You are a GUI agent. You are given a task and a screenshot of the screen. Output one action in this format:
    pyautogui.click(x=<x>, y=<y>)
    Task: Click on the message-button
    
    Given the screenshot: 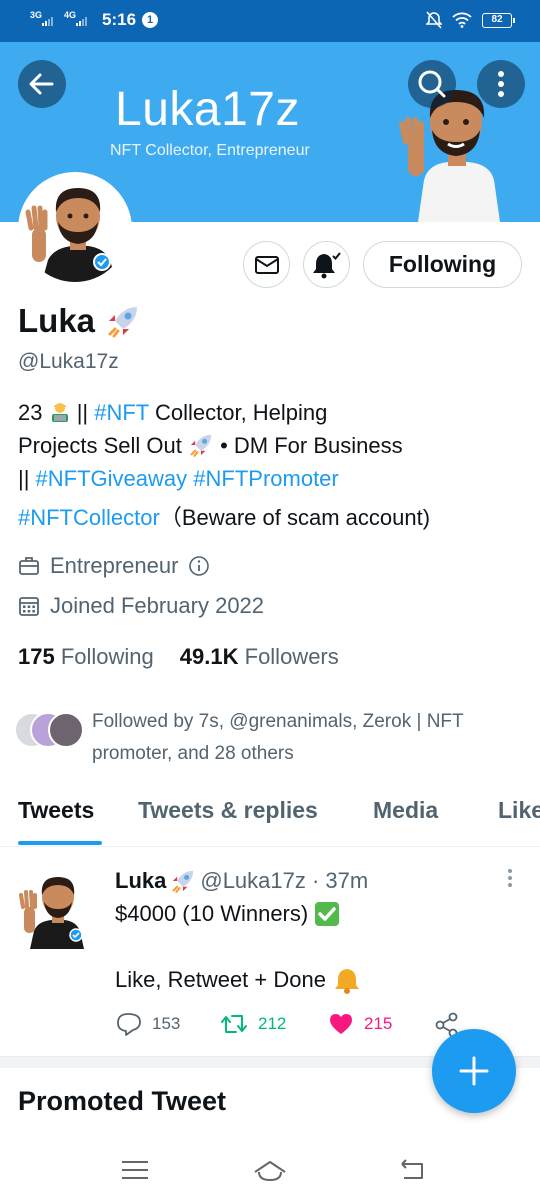 What is the action you would take?
    pyautogui.click(x=266, y=264)
    